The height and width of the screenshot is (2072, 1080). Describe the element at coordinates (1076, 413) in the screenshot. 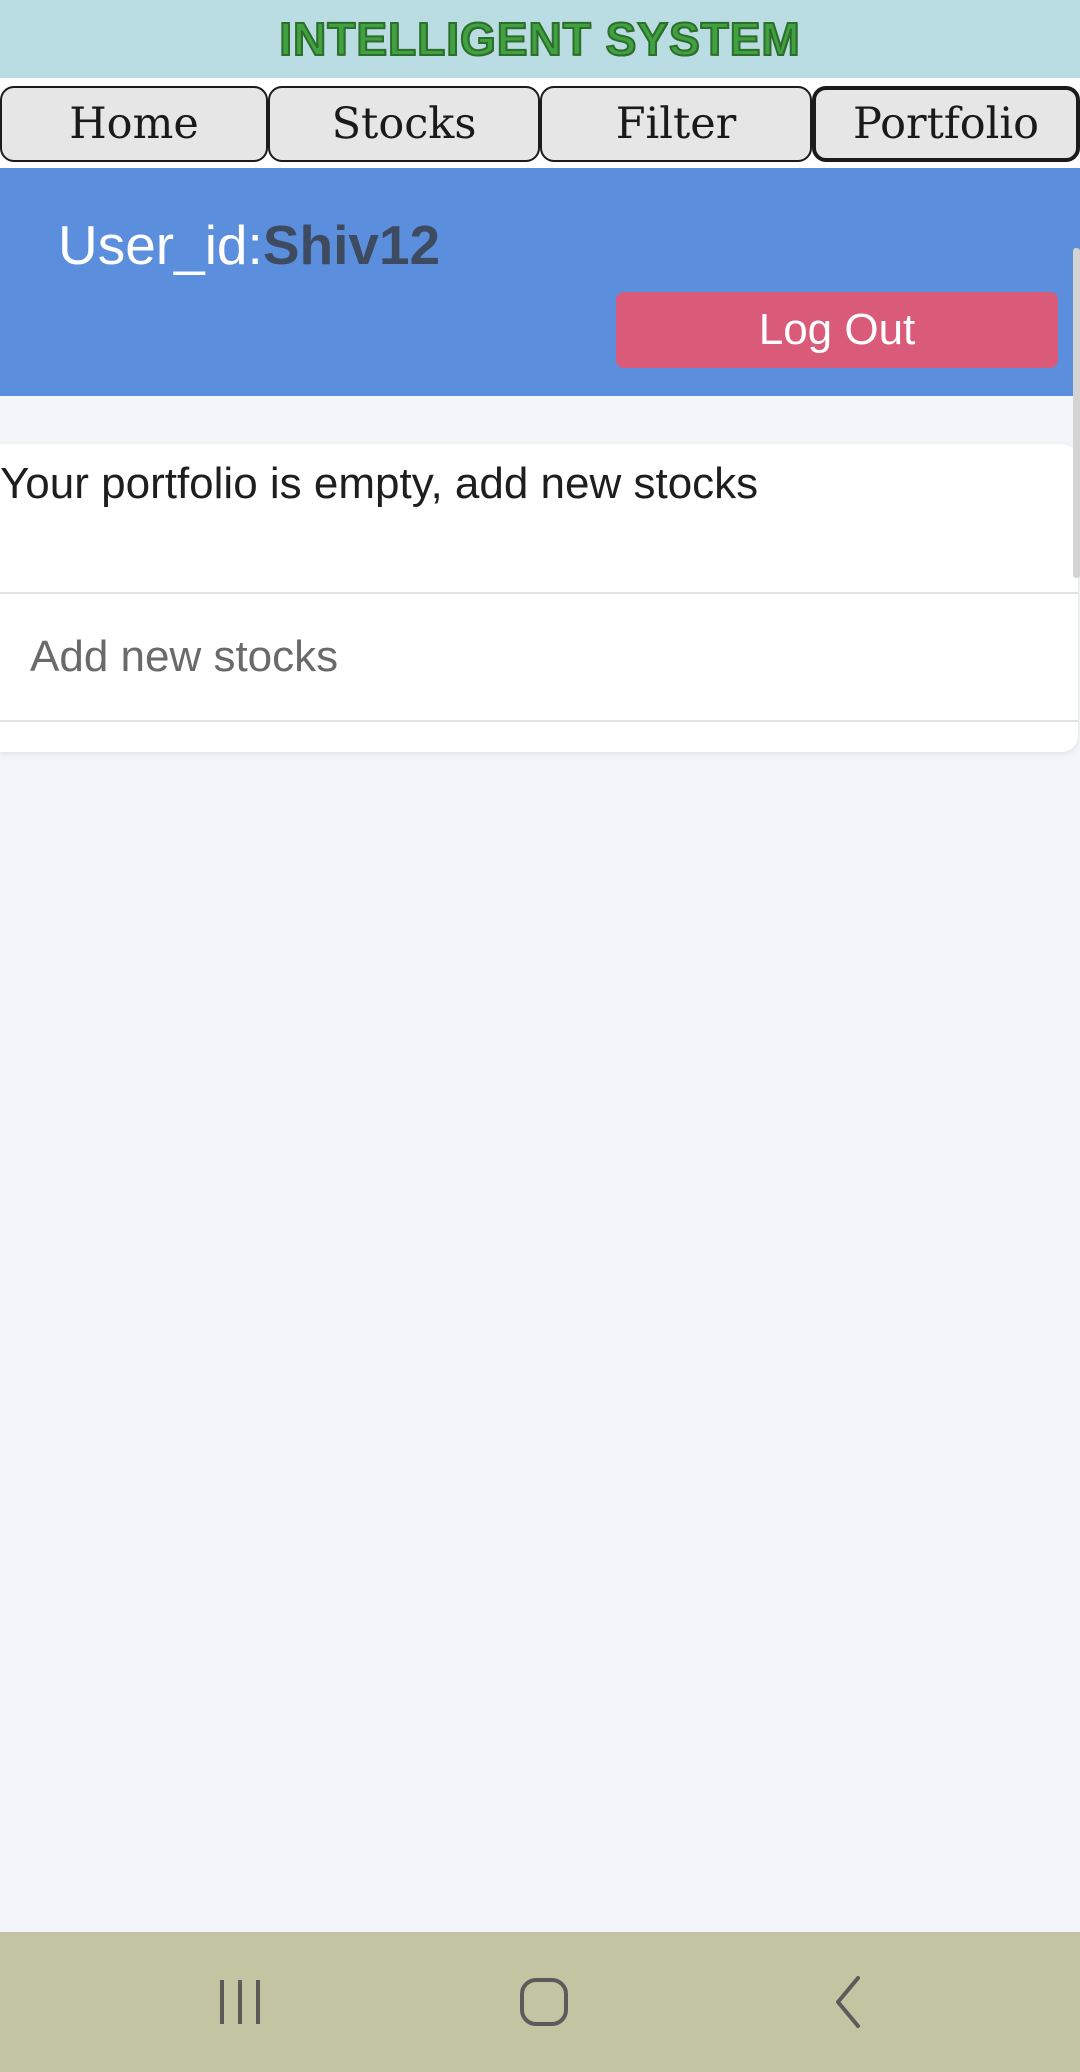

I see `scrollbar` at that location.